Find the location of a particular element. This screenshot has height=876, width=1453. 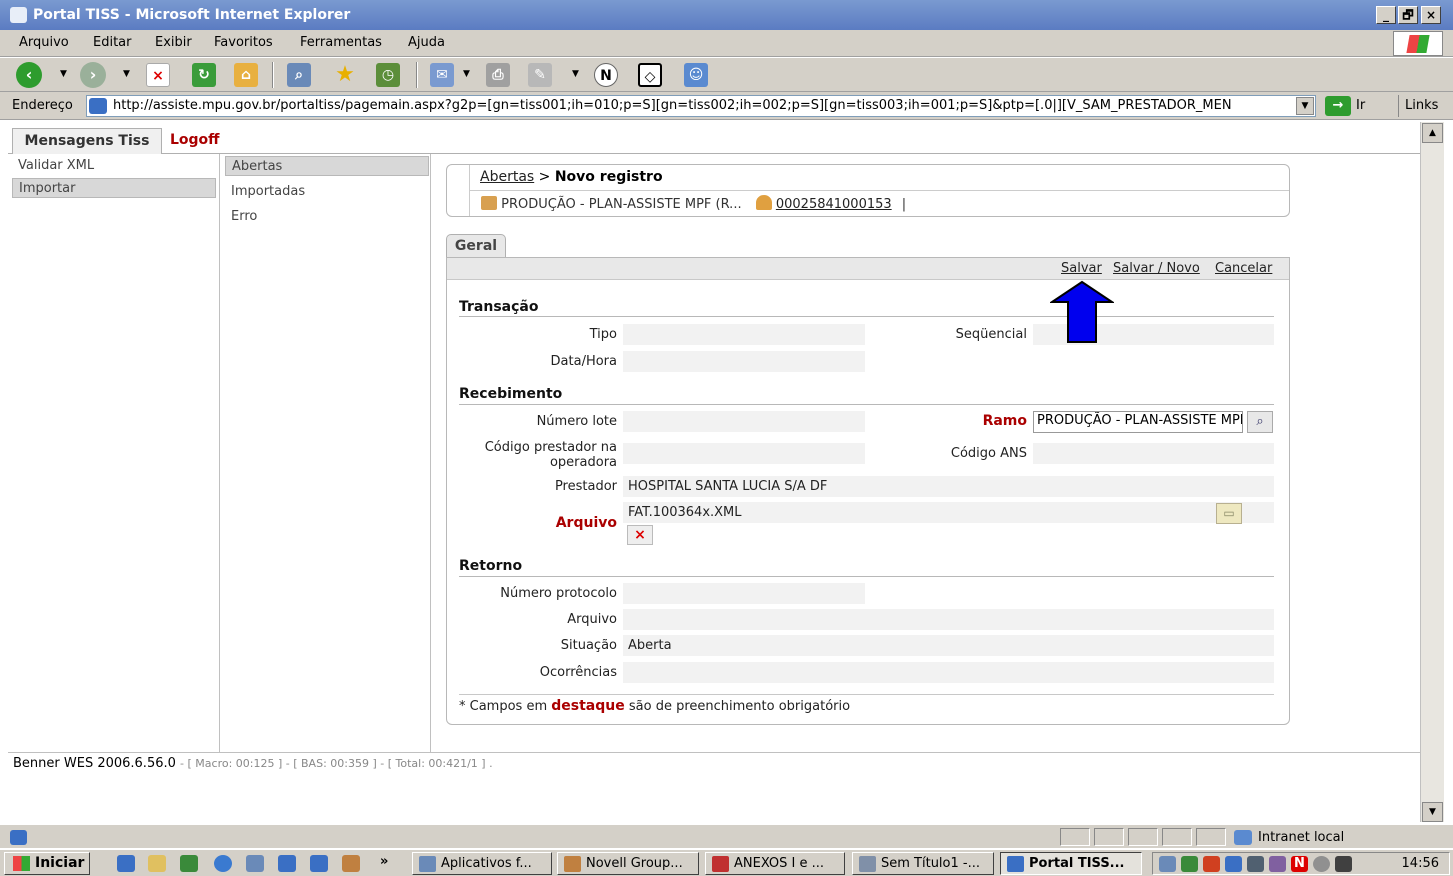

label-codigo-prestador-line2: operadora is located at coordinates (583, 462).